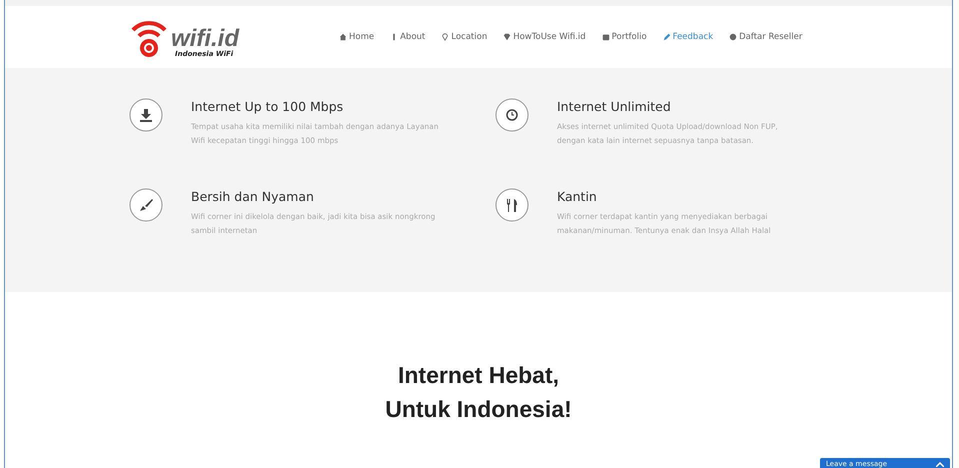 The width and height of the screenshot is (959, 468). Describe the element at coordinates (614, 106) in the screenshot. I see `feature-title: Internet Unlimited` at that location.